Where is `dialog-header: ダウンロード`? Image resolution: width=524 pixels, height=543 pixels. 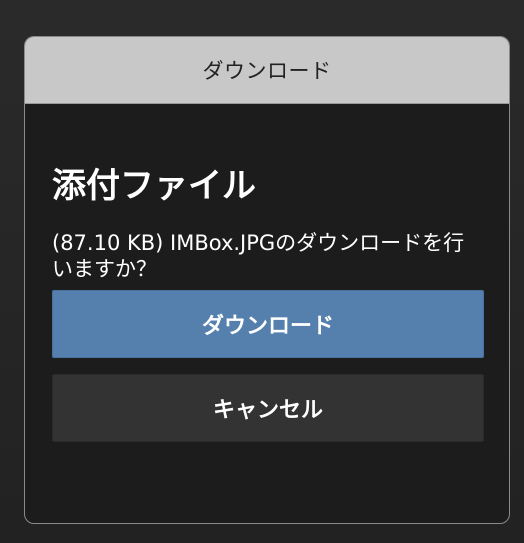 dialog-header: ダウンロード is located at coordinates (267, 70).